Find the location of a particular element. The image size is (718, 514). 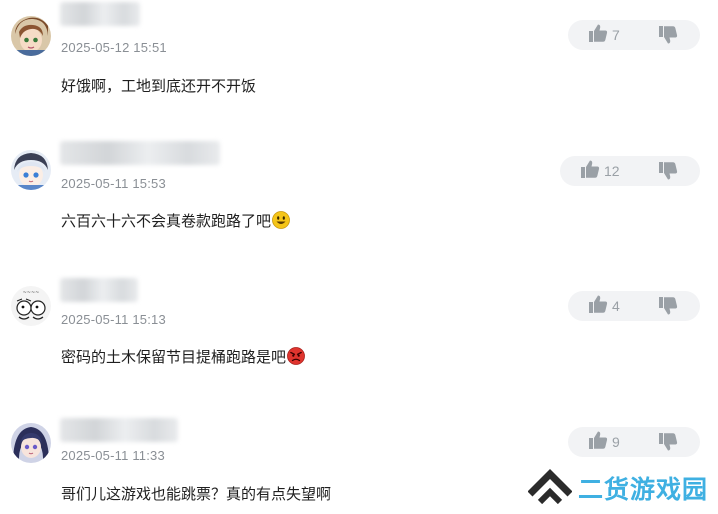

like-button: 7 is located at coordinates (594, 35).